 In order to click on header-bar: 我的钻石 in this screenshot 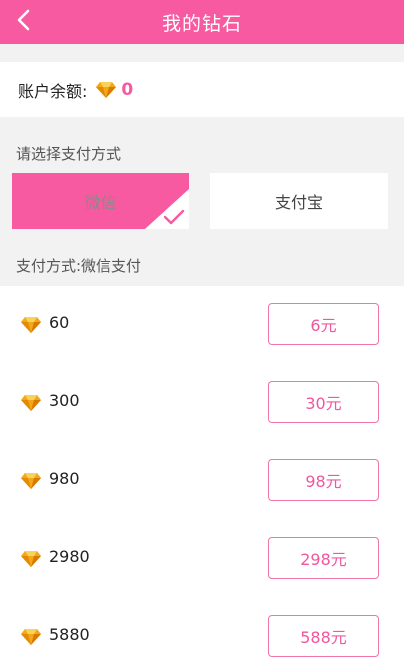, I will do `click(202, 22)`.